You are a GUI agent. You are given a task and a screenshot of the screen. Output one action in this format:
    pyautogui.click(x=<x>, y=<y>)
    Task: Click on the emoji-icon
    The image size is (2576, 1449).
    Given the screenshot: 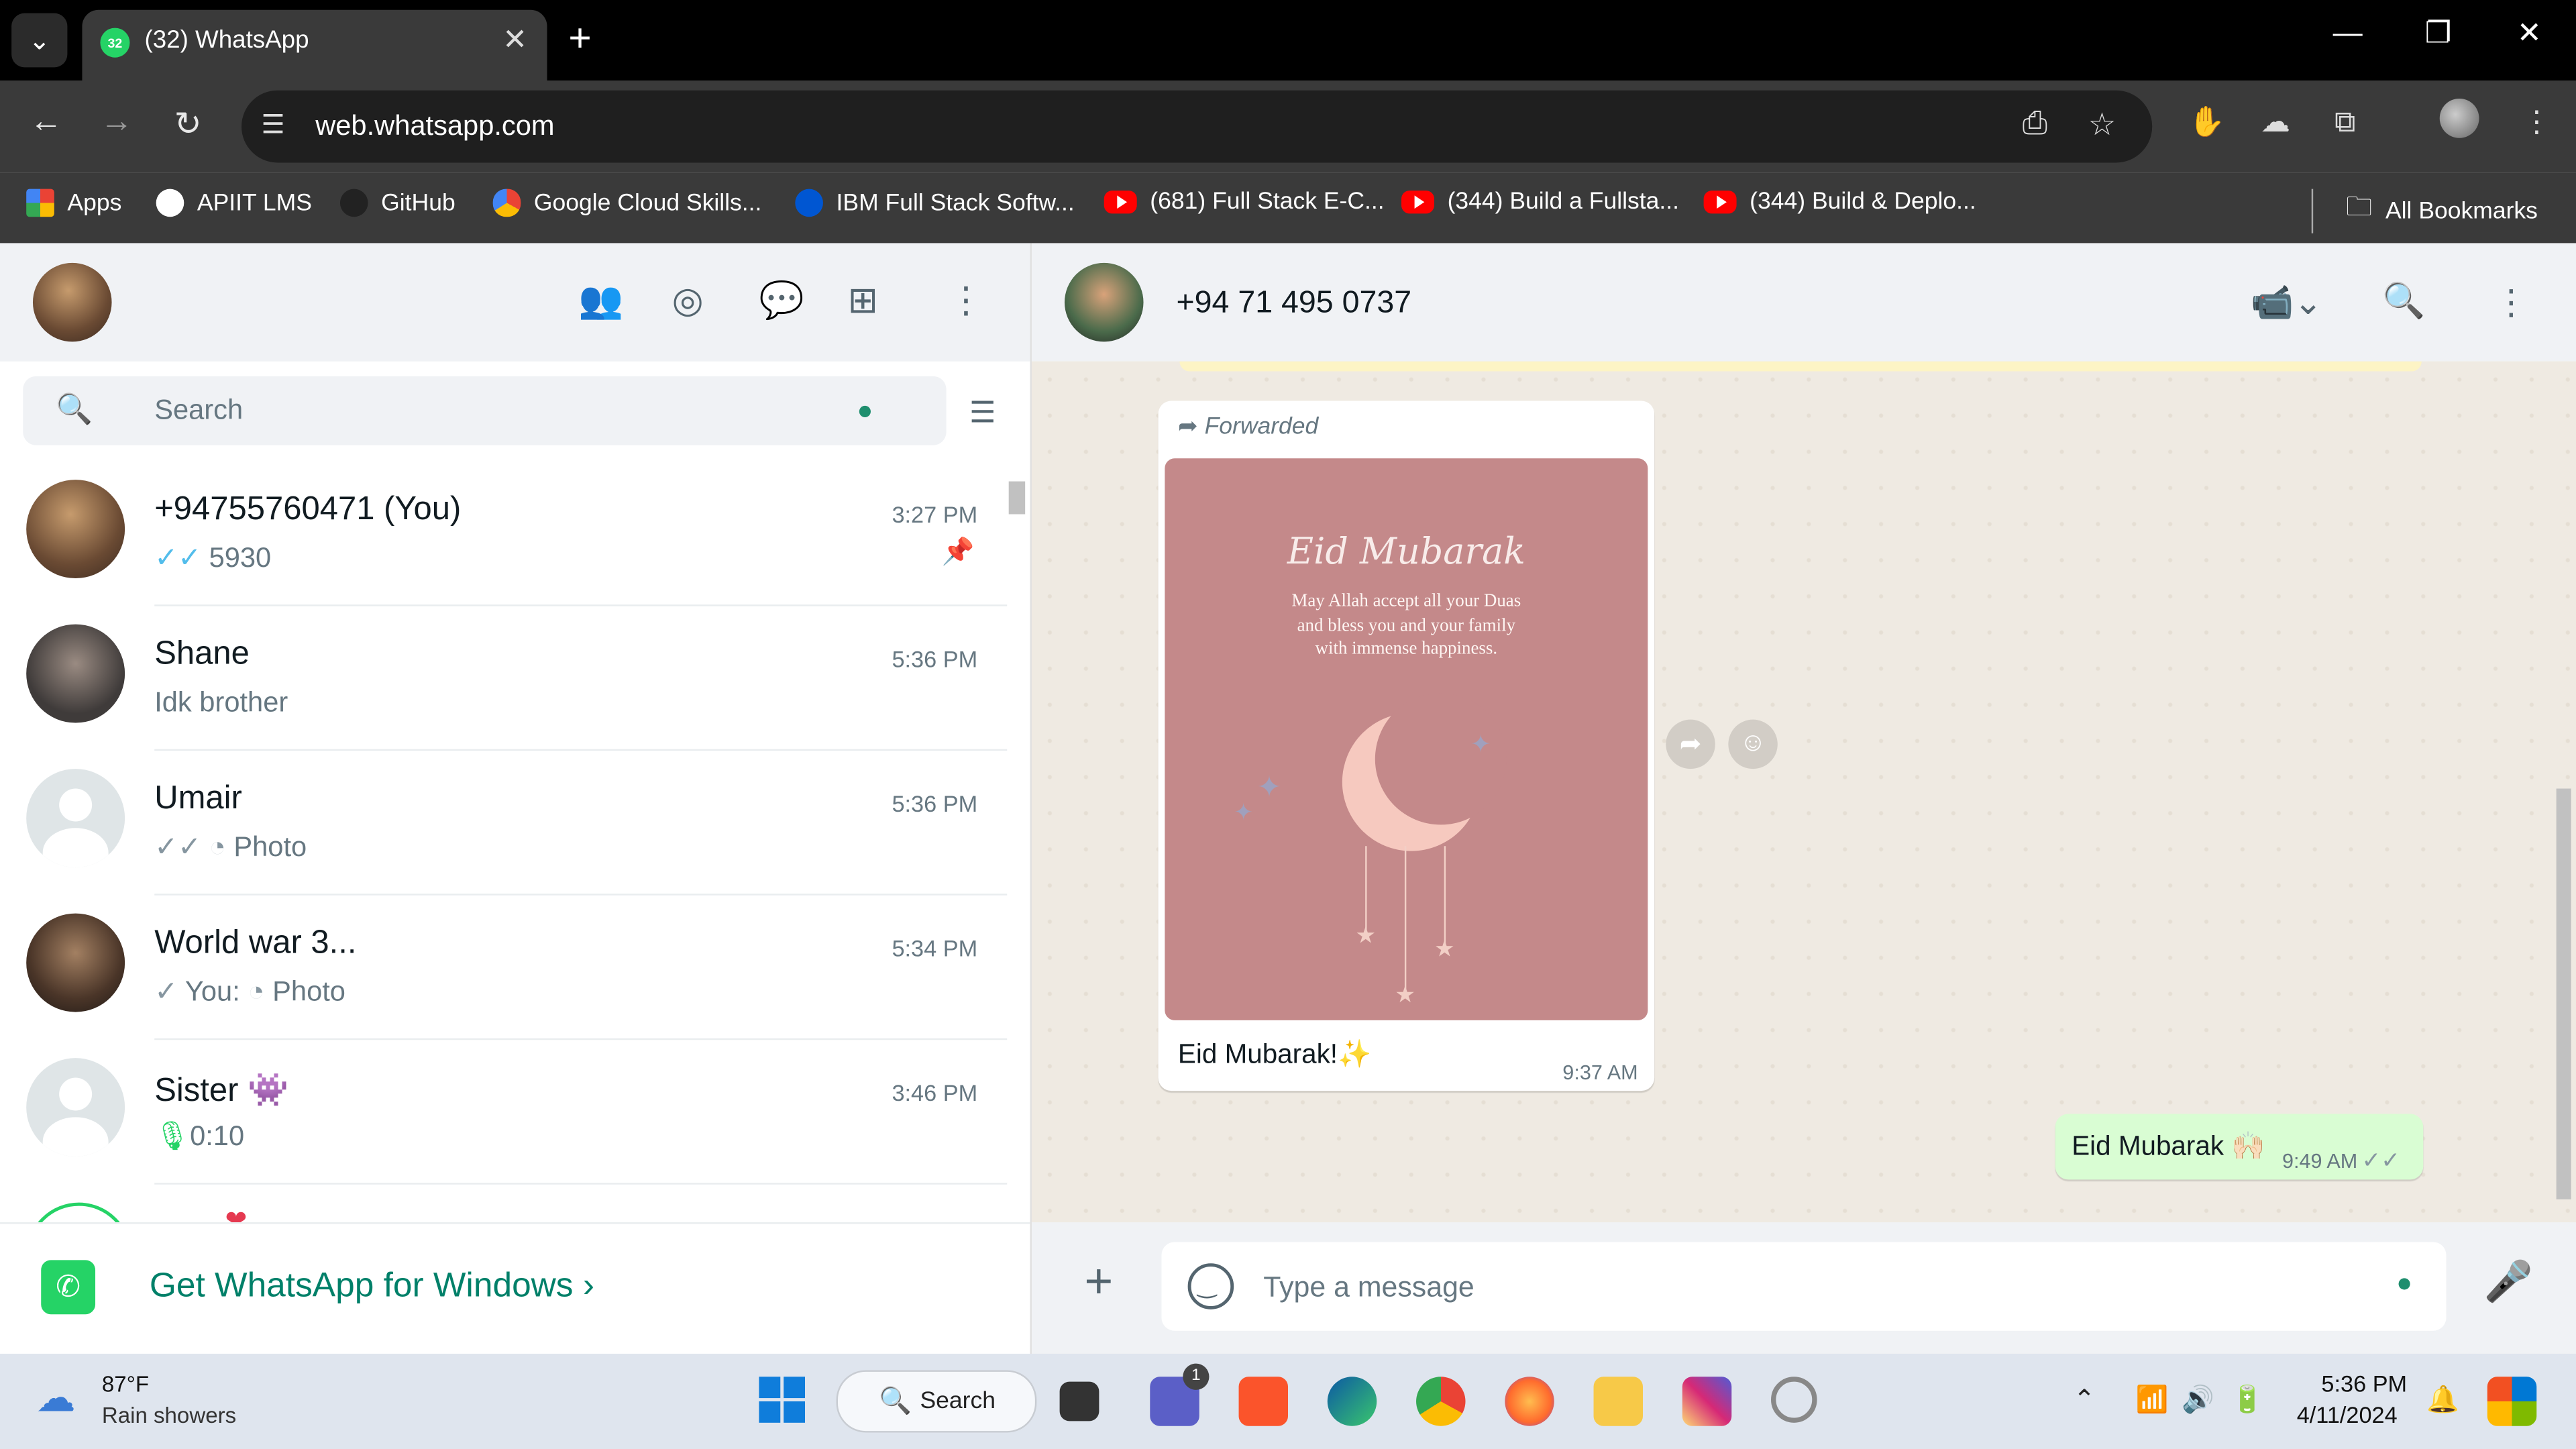 What is the action you would take?
    pyautogui.click(x=1210, y=1286)
    